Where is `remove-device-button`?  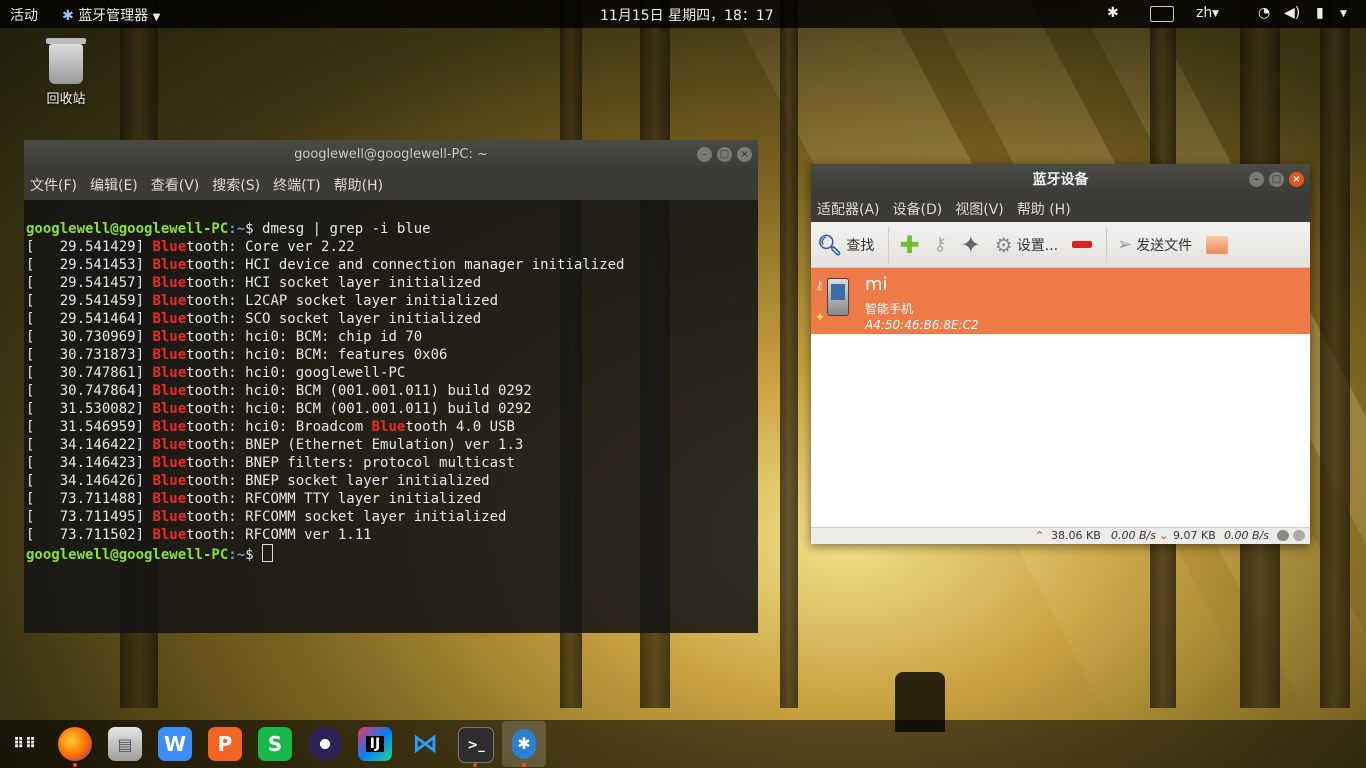 remove-device-button is located at coordinates (1082, 244).